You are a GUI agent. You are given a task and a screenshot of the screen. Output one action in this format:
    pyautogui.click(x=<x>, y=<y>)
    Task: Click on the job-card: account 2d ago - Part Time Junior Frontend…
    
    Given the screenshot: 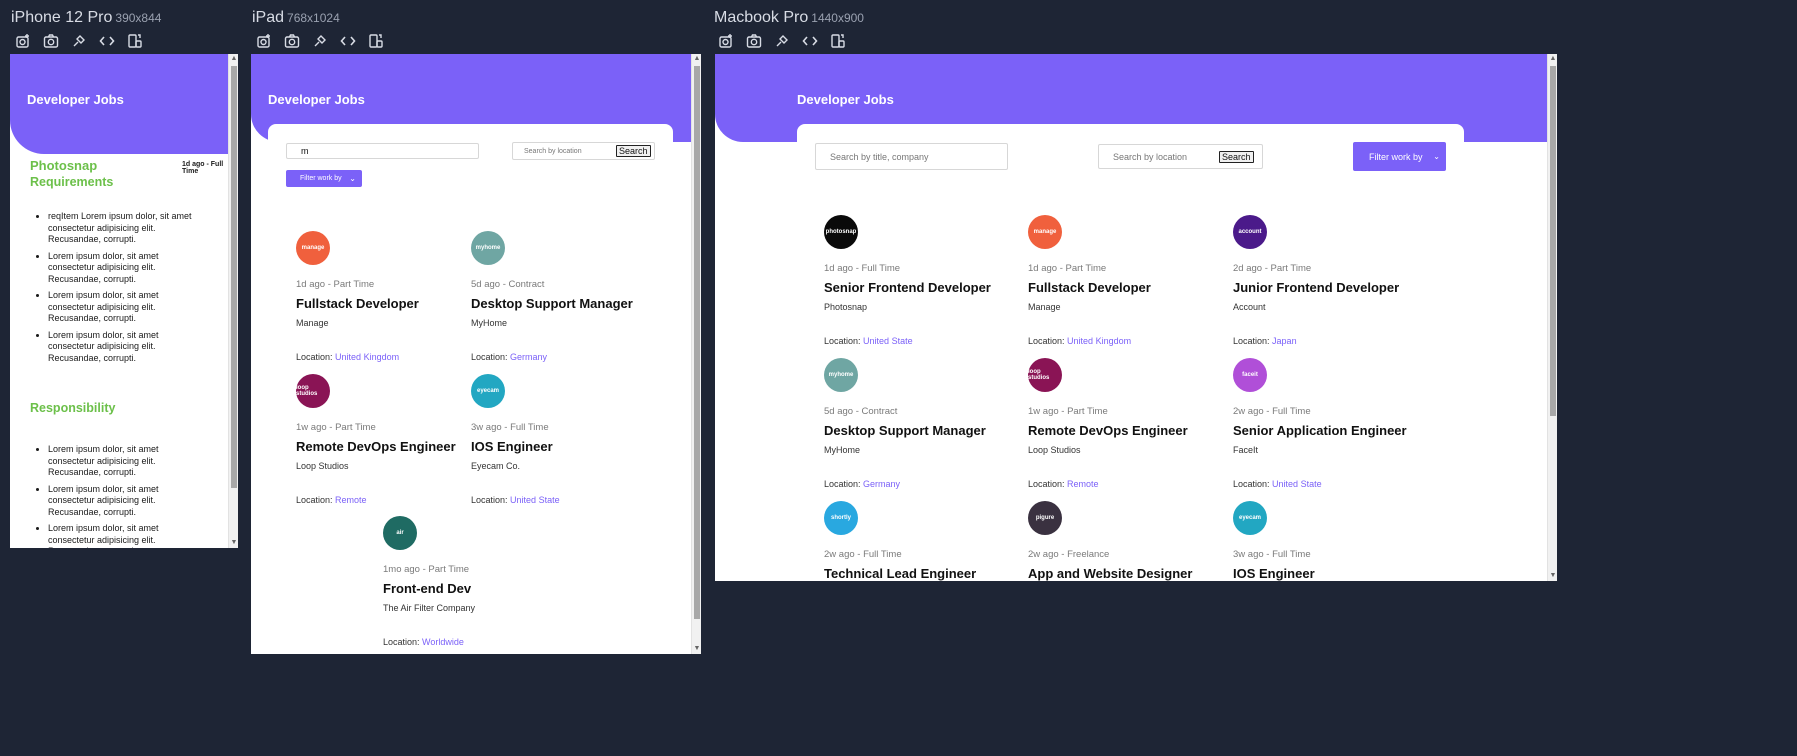 What is the action you would take?
    pyautogui.click(x=1328, y=280)
    